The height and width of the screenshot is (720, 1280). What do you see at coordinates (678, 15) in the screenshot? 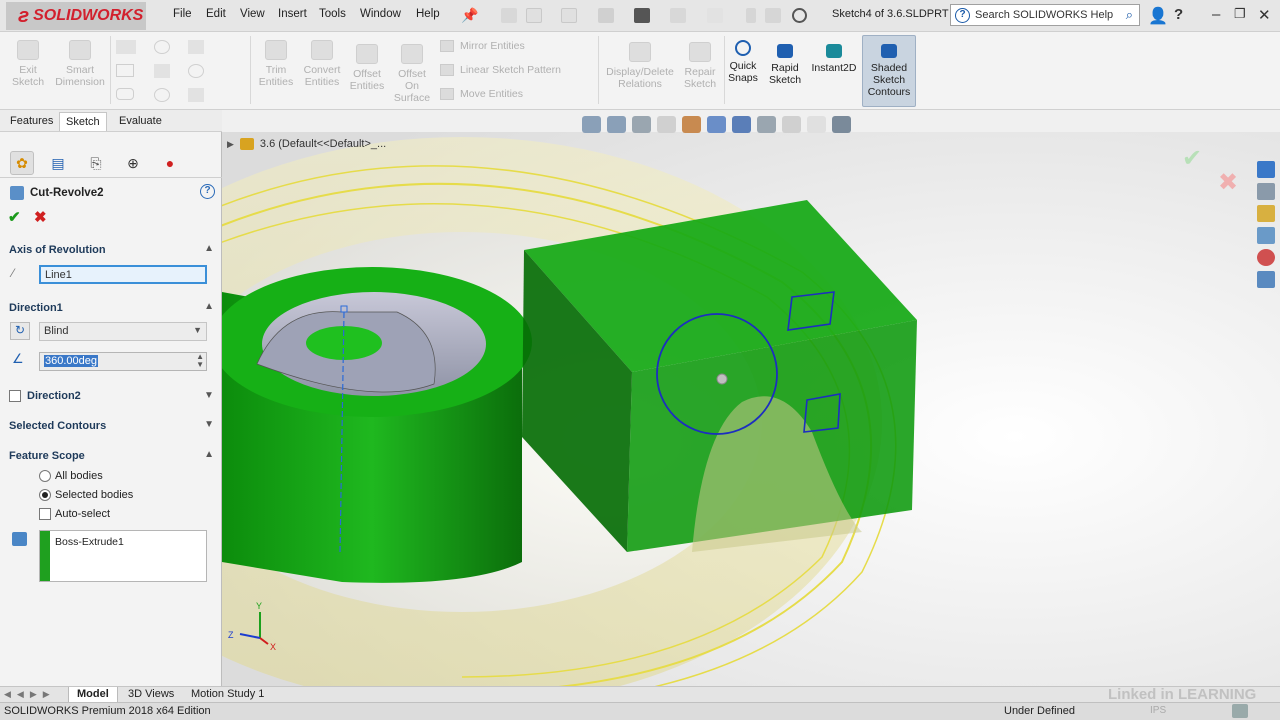
I see `undo-icon` at bounding box center [678, 15].